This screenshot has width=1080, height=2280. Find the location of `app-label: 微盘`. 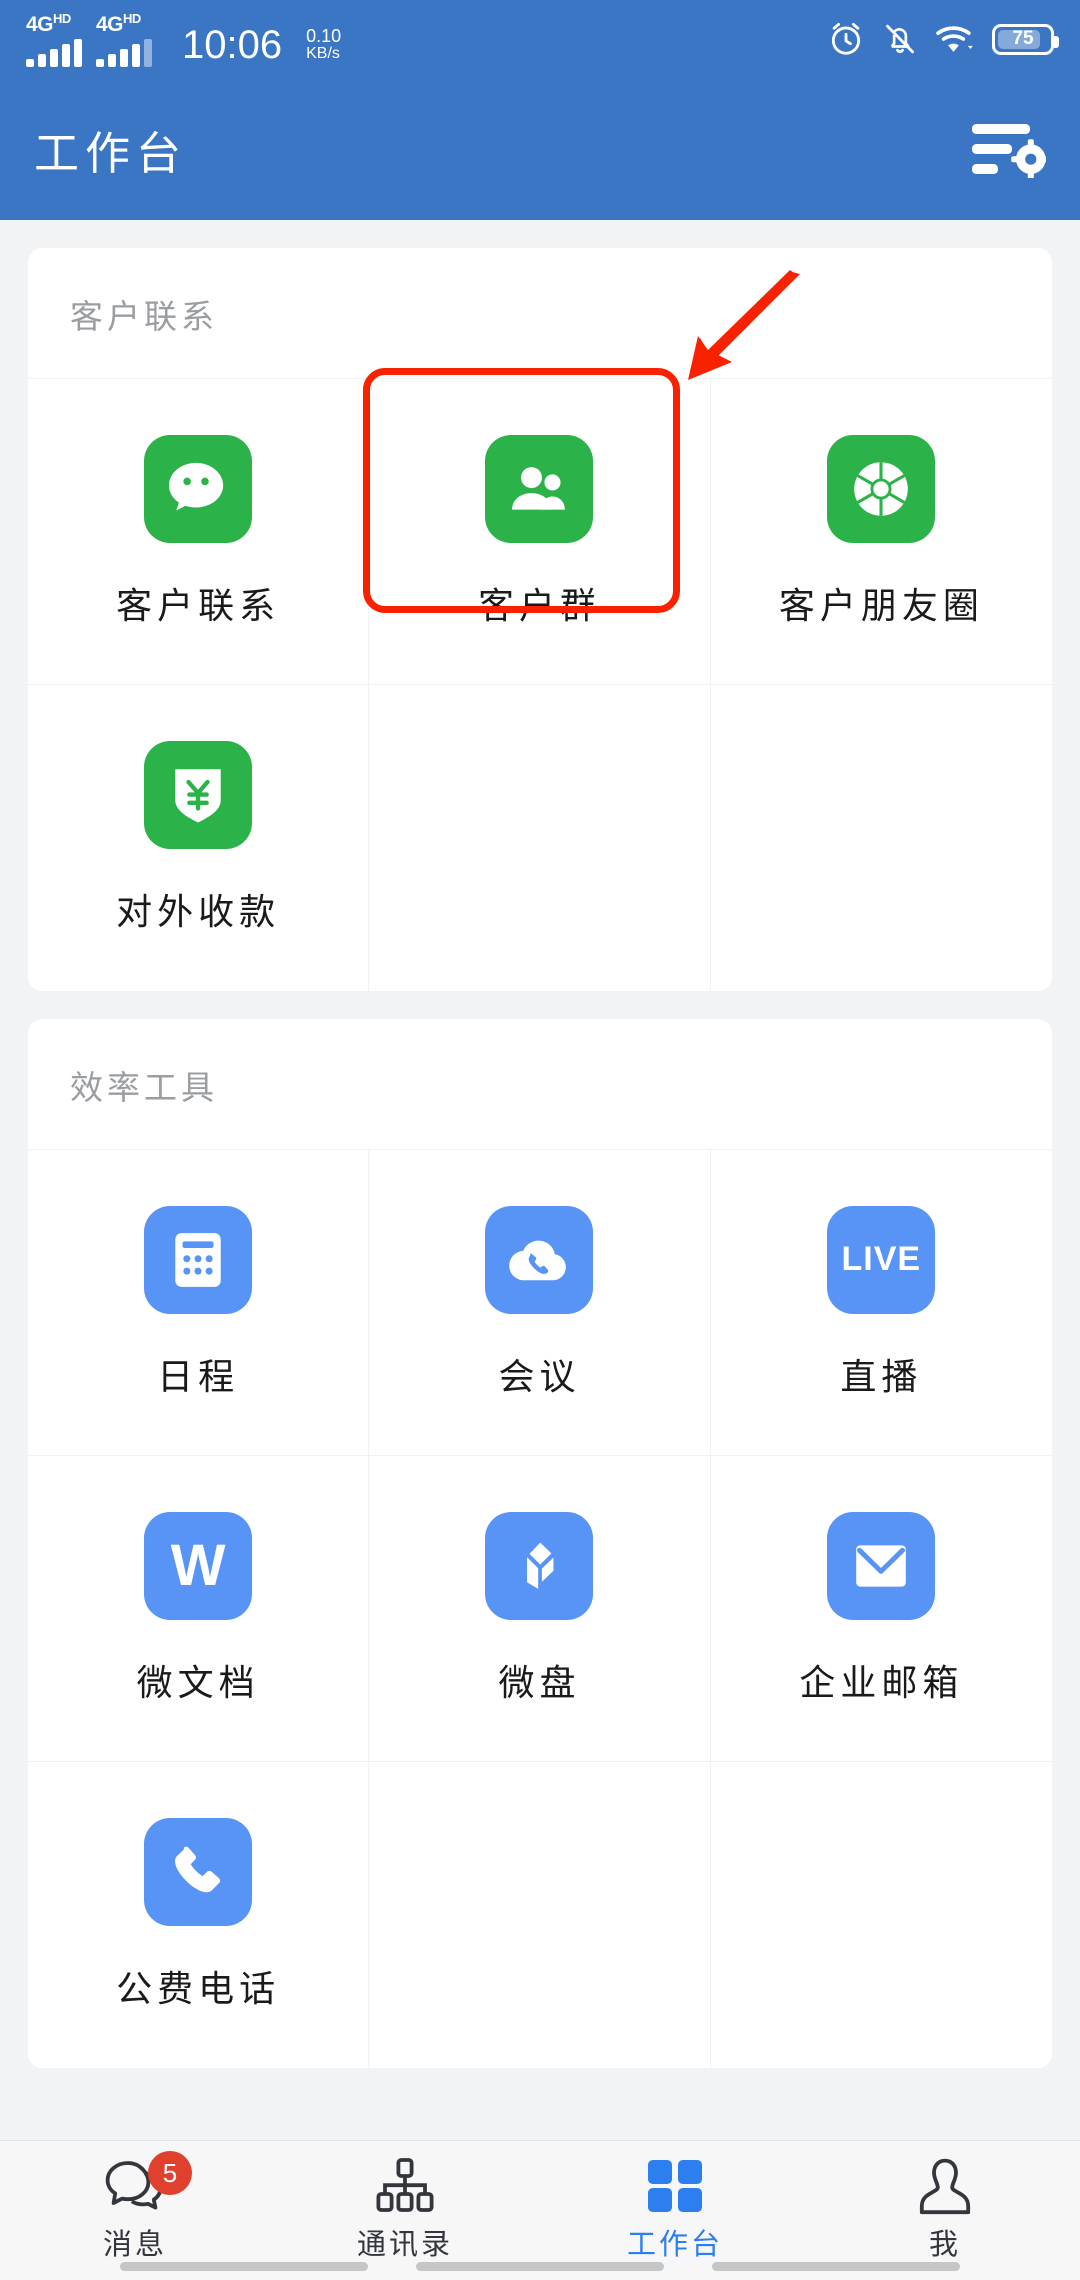

app-label: 微盘 is located at coordinates (539, 1682).